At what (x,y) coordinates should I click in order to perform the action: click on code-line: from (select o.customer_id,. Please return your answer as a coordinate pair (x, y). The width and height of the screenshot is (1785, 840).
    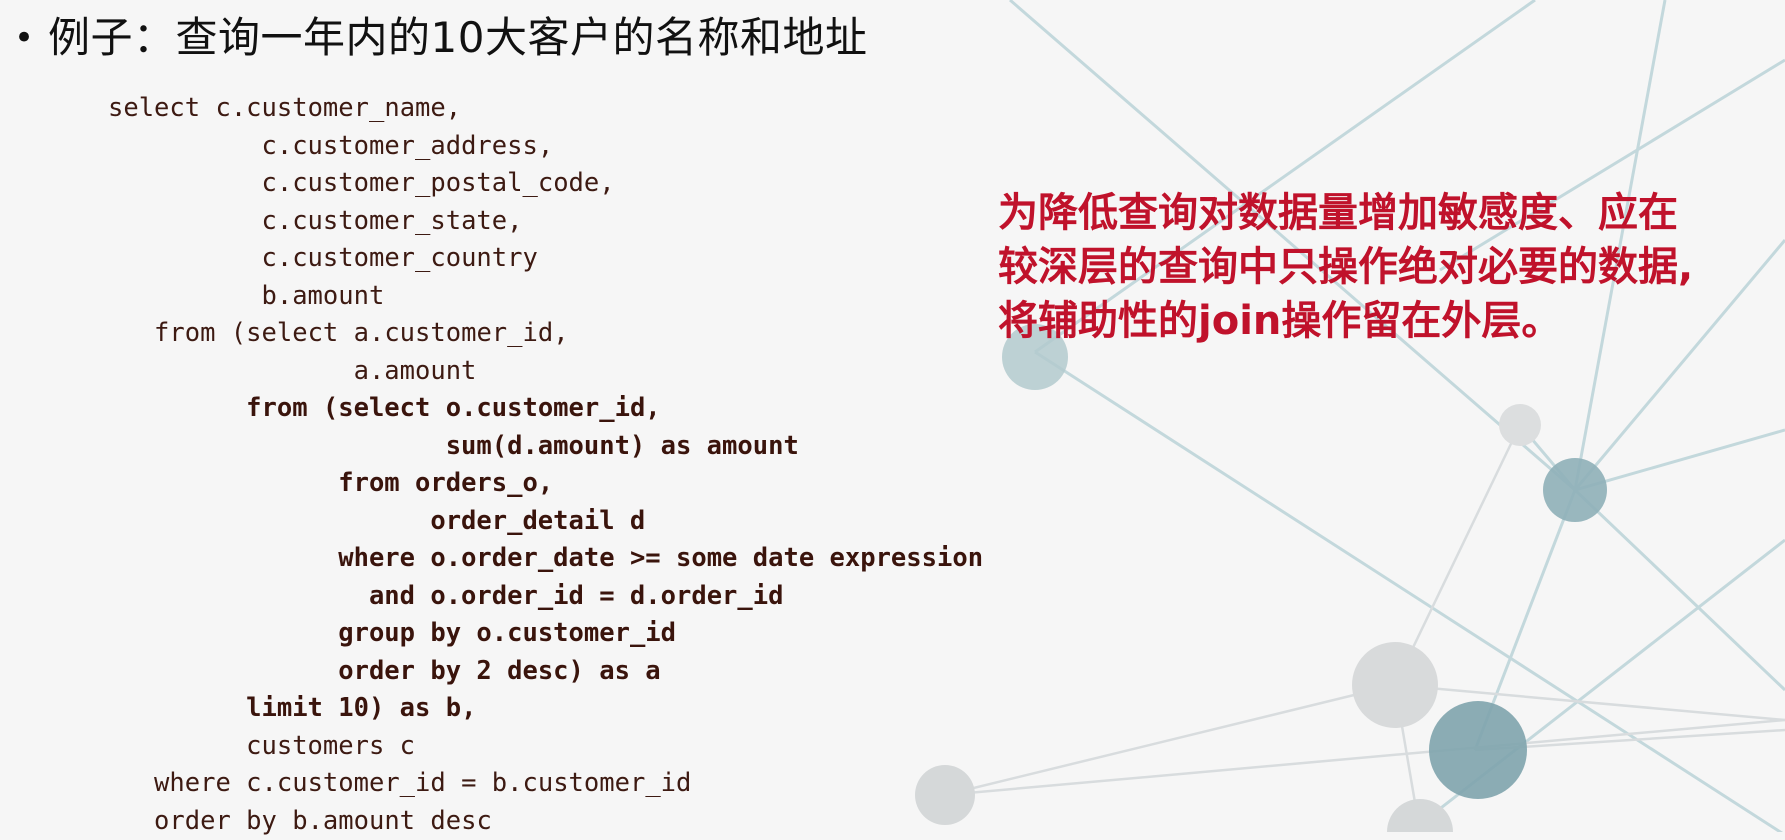
    Looking at the image, I should click on (545, 409).